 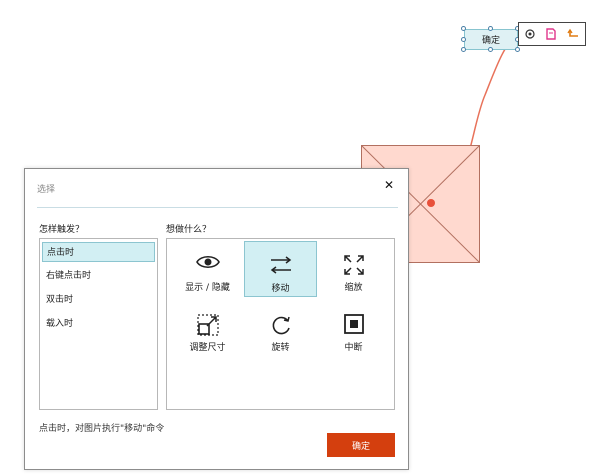 What do you see at coordinates (280, 265) in the screenshot?
I see `move-arrows-icon` at bounding box center [280, 265].